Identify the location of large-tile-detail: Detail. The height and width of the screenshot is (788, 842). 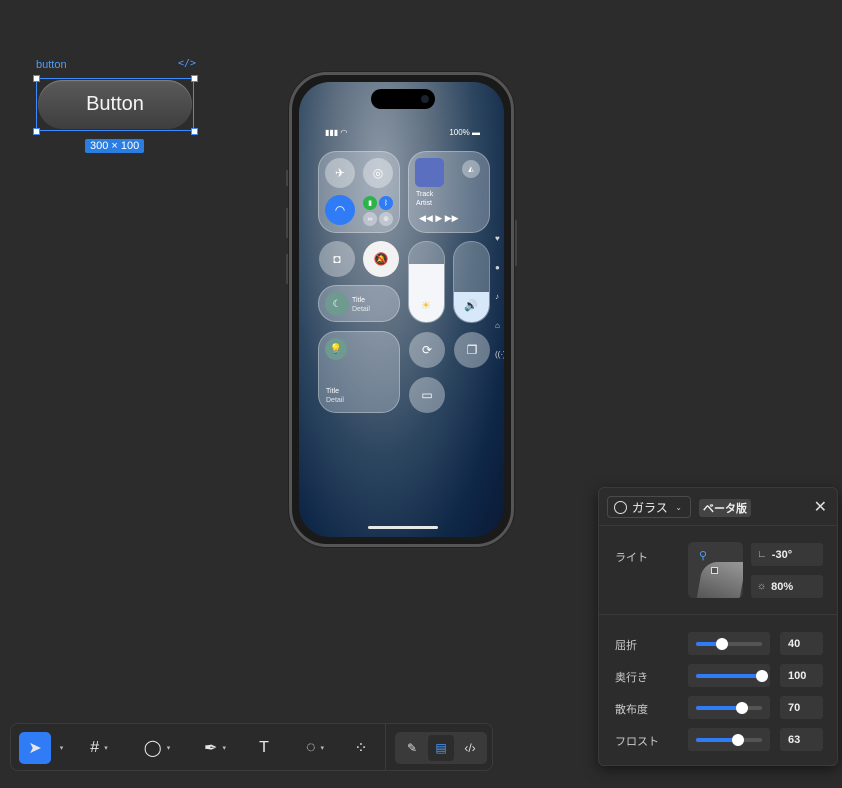
(335, 400).